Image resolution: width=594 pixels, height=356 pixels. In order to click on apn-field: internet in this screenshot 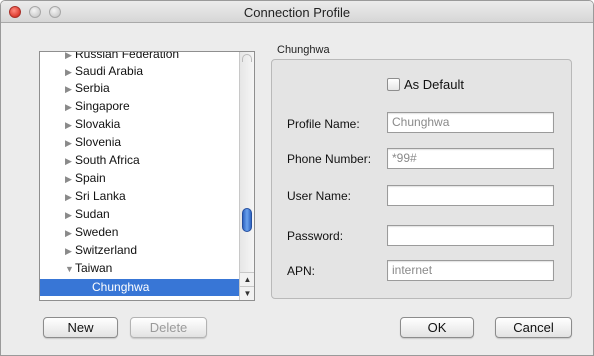, I will do `click(470, 270)`.